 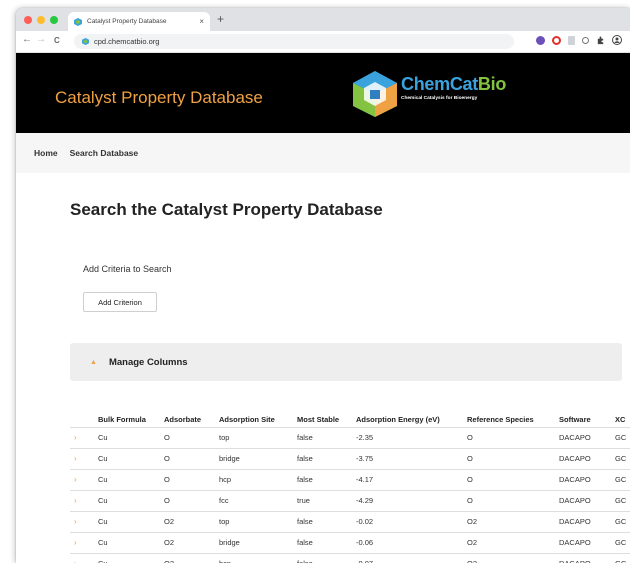 I want to click on column-header: Adsorbate, so click(x=191, y=419).